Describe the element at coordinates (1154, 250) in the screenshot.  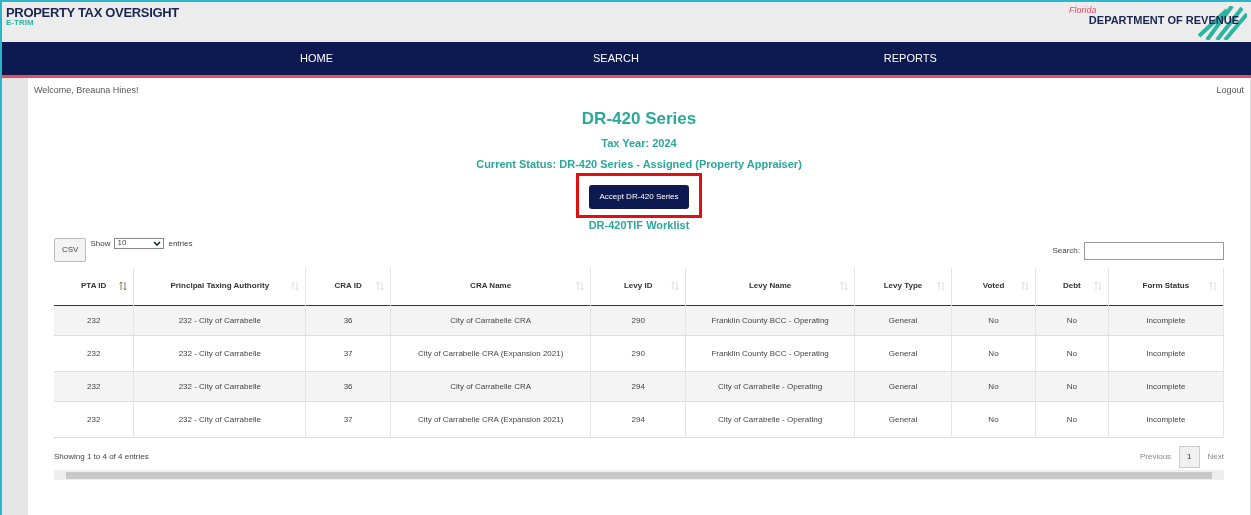
I see `search-field` at that location.